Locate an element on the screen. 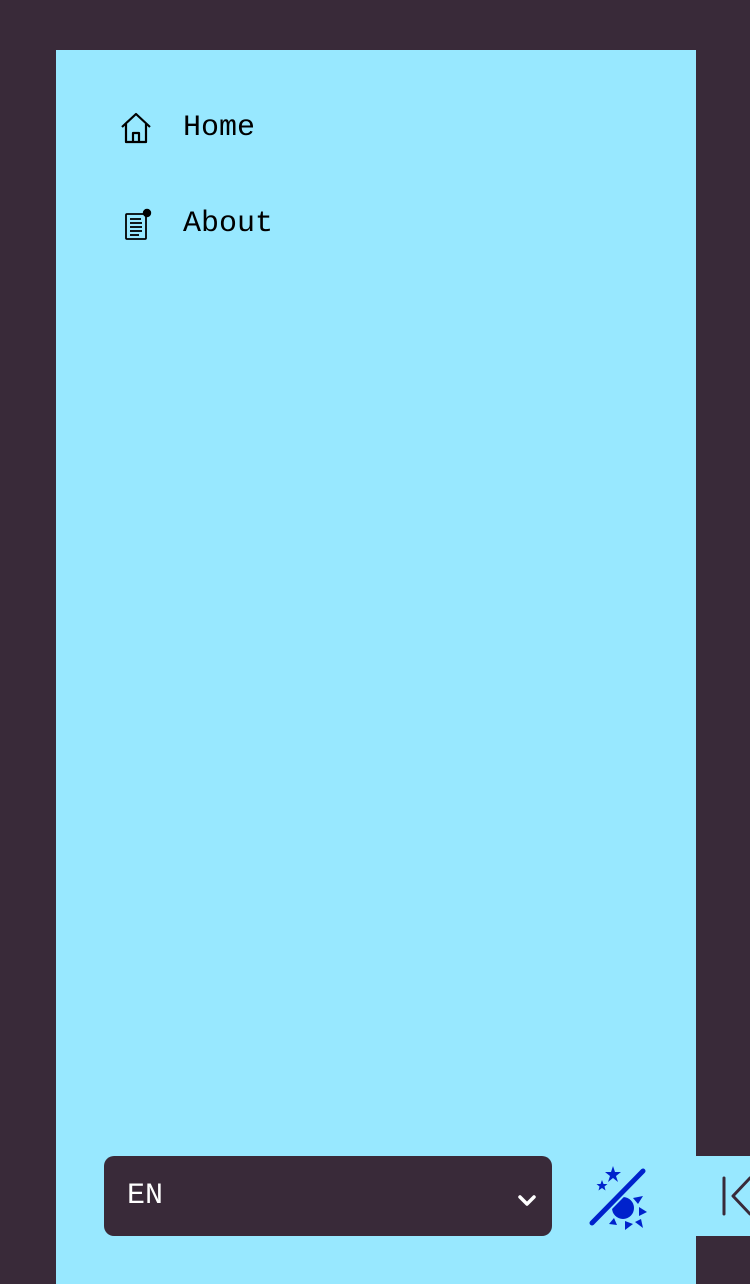 The width and height of the screenshot is (750, 1284). sidebar-item-label: About is located at coordinates (228, 224).